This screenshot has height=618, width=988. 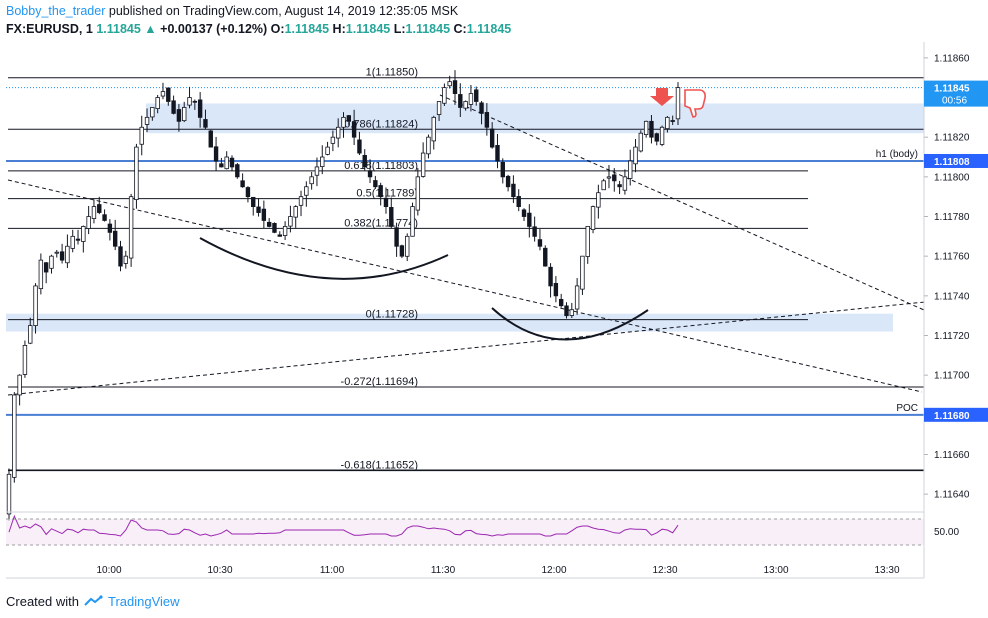 What do you see at coordinates (952, 217) in the screenshot?
I see `y-tick-label: 1.11780` at bounding box center [952, 217].